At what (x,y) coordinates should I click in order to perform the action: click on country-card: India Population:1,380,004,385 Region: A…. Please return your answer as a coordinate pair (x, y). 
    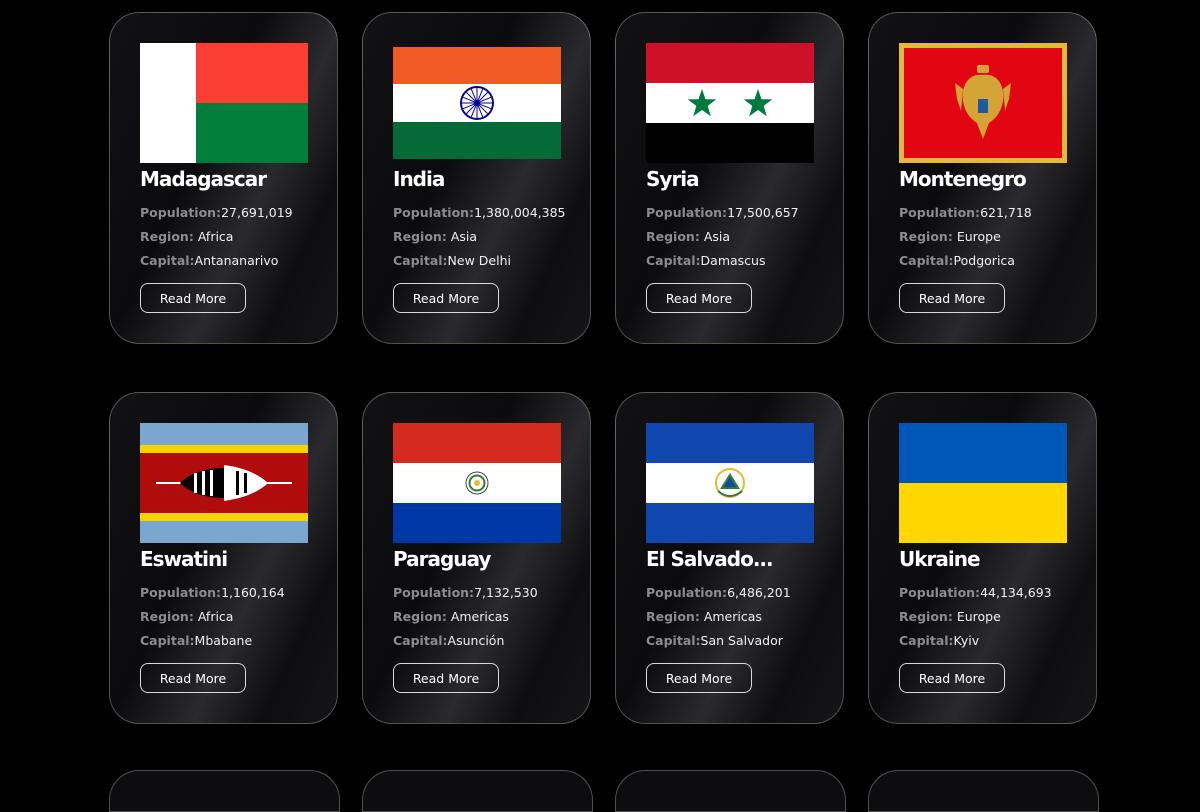
    Looking at the image, I should click on (476, 178).